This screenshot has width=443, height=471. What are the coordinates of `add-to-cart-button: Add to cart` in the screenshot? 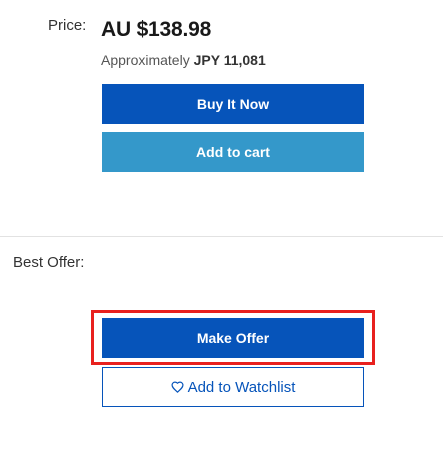 It's located at (233, 152).